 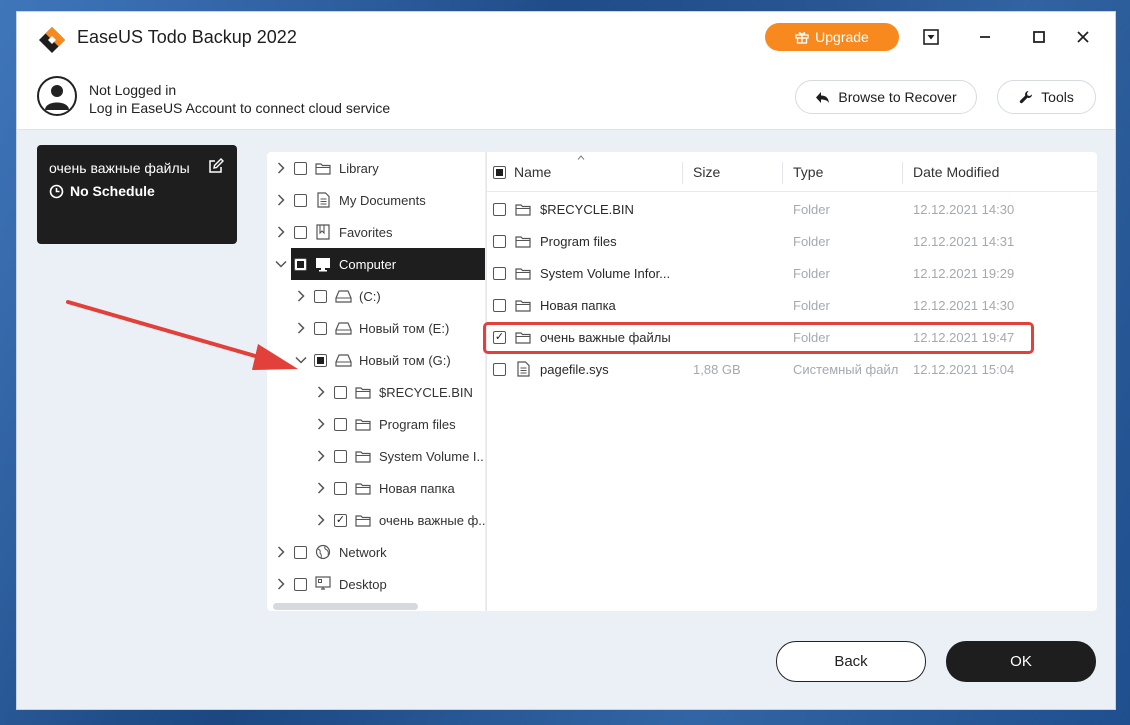 I want to click on tree-item-label: Новый том (G:), so click(x=405, y=360).